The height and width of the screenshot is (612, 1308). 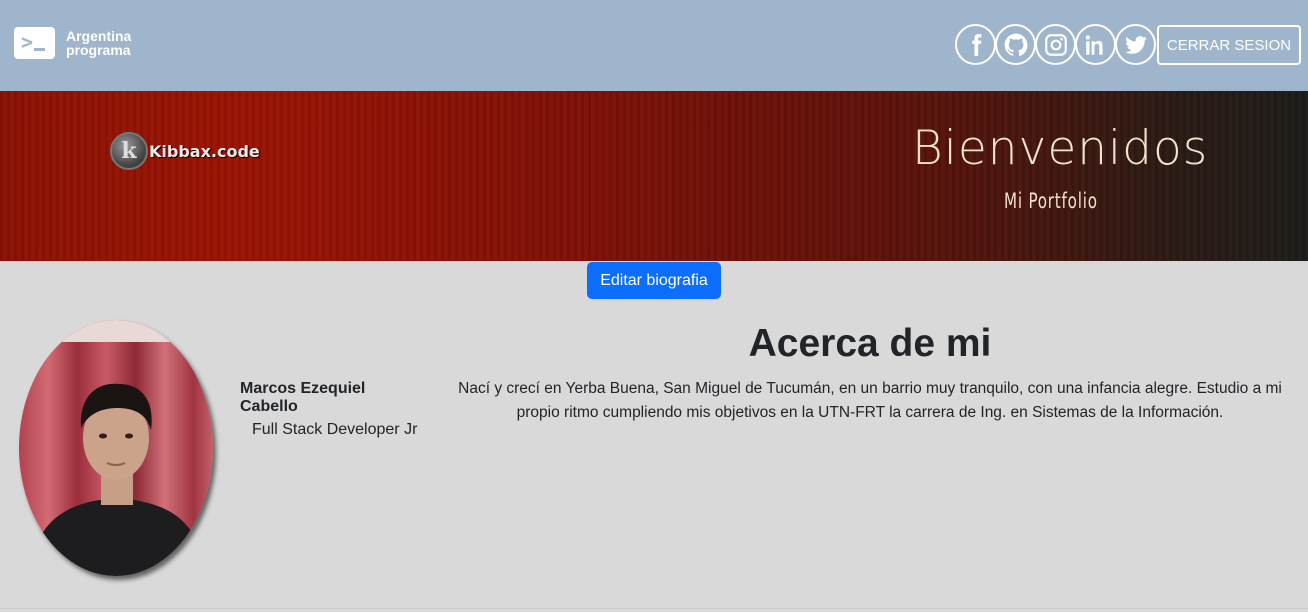 What do you see at coordinates (129, 151) in the screenshot?
I see `kibbax-k-icon: k` at bounding box center [129, 151].